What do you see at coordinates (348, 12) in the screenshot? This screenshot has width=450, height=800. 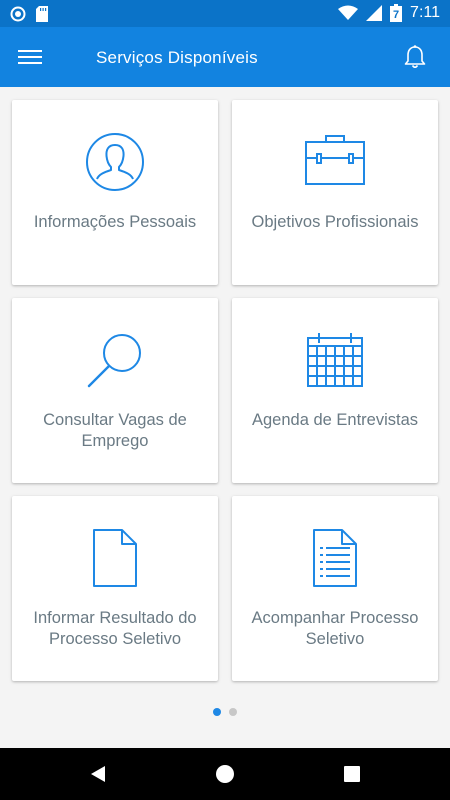 I see `wifi-icon` at bounding box center [348, 12].